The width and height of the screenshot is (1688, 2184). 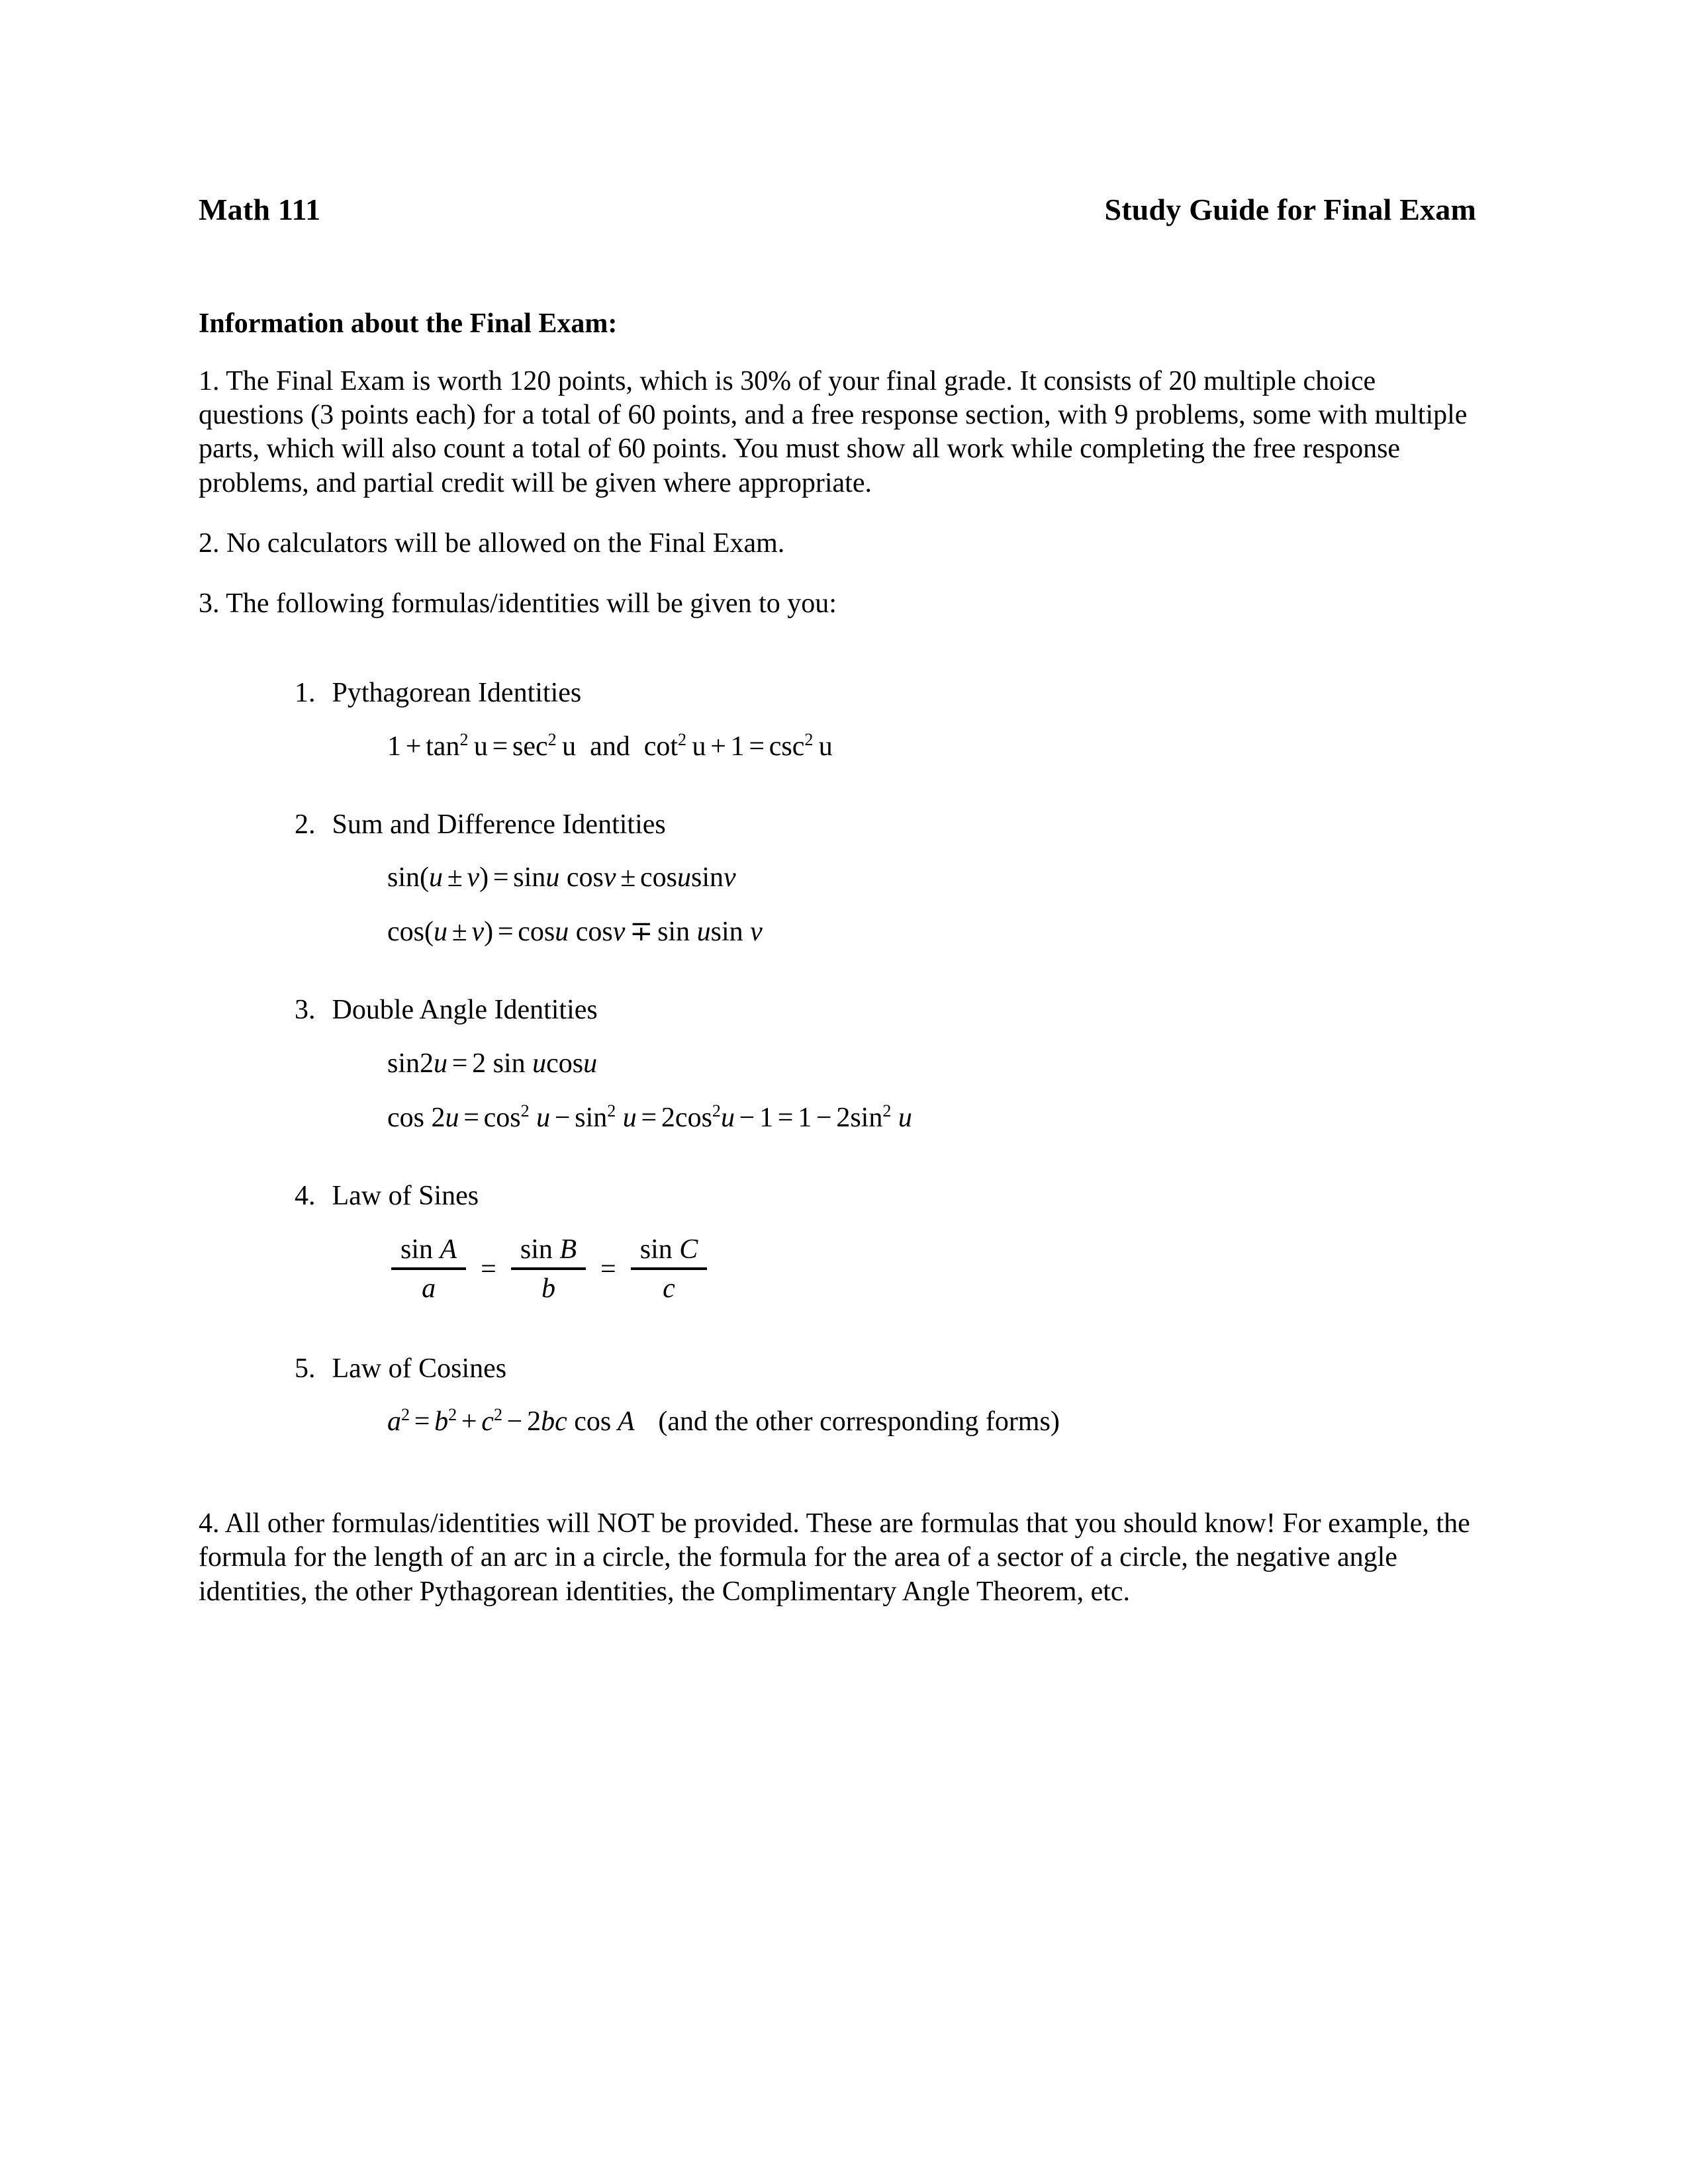 What do you see at coordinates (1290, 209) in the screenshot?
I see `page-title: Study Guide for Final Exam` at bounding box center [1290, 209].